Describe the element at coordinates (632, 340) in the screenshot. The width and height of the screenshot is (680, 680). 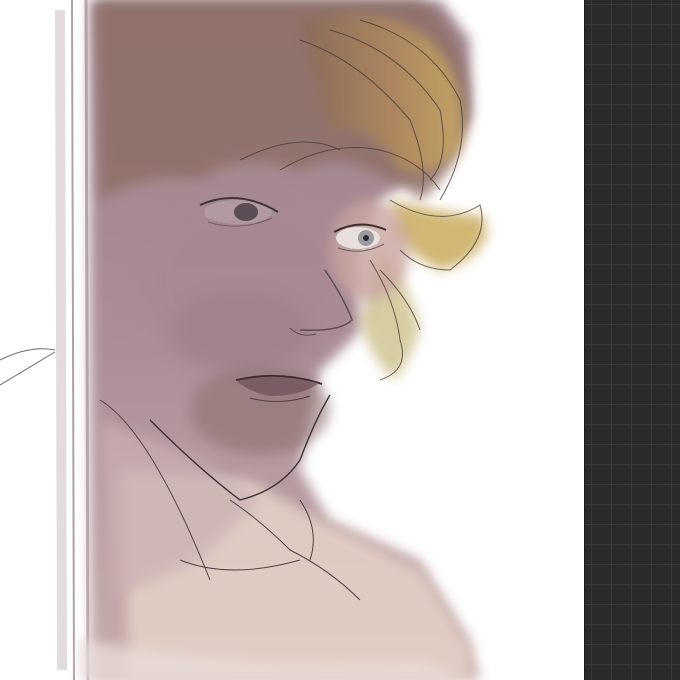
I see `grid-panel` at that location.